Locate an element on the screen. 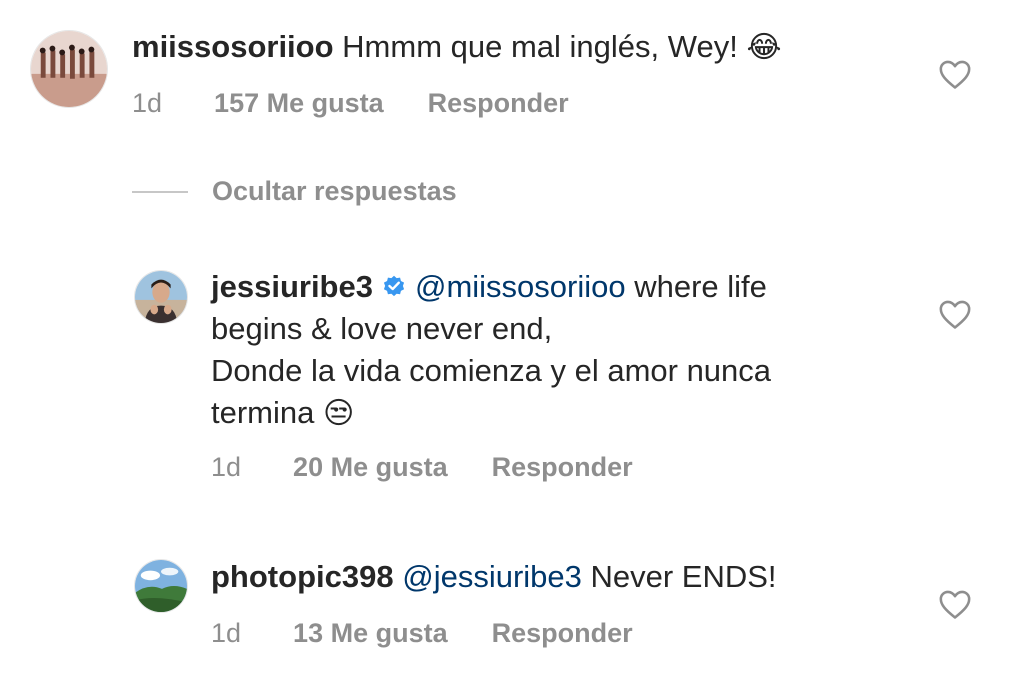 The height and width of the screenshot is (675, 1024). reply-username: photopic398 is located at coordinates (302, 576).